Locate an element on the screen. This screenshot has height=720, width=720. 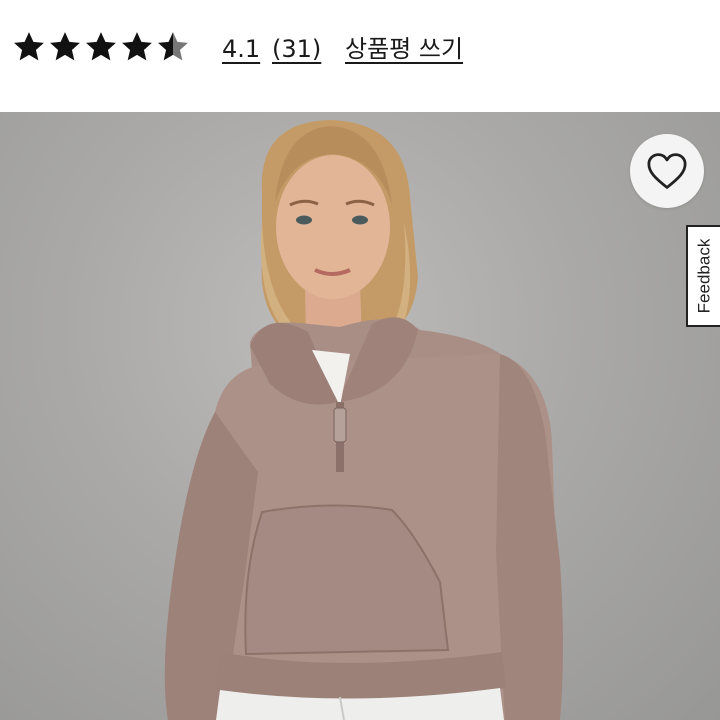
write-review-link: 상품평 쓰기 is located at coordinates (404, 49).